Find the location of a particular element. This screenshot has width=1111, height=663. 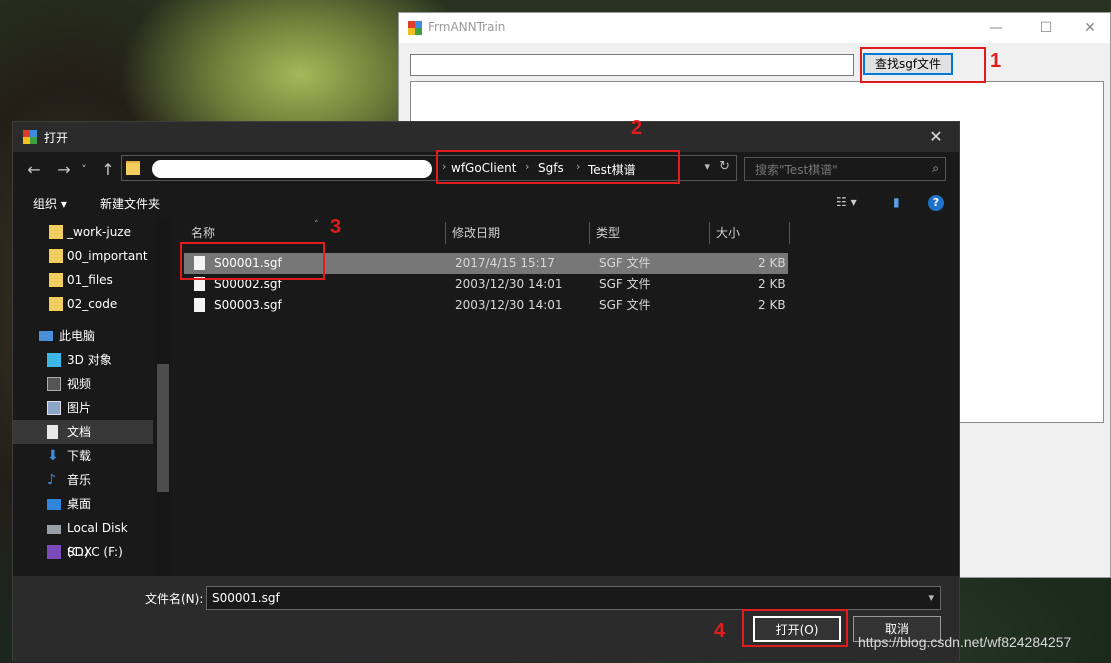

annotation-number-3: 3 is located at coordinates (336, 227).